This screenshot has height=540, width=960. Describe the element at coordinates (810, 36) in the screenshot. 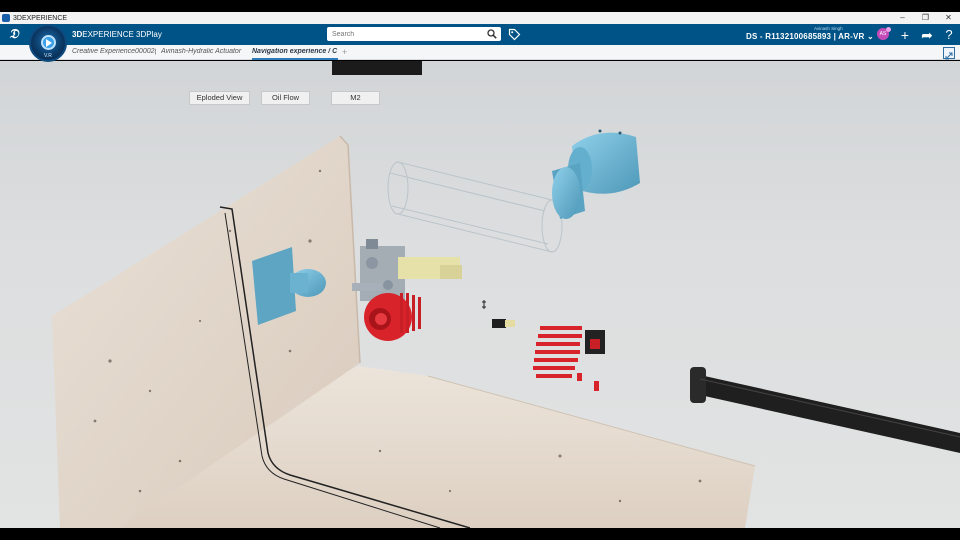

I see `context-selector: DS - R1132100685893 | AR-VR ⌄` at that location.